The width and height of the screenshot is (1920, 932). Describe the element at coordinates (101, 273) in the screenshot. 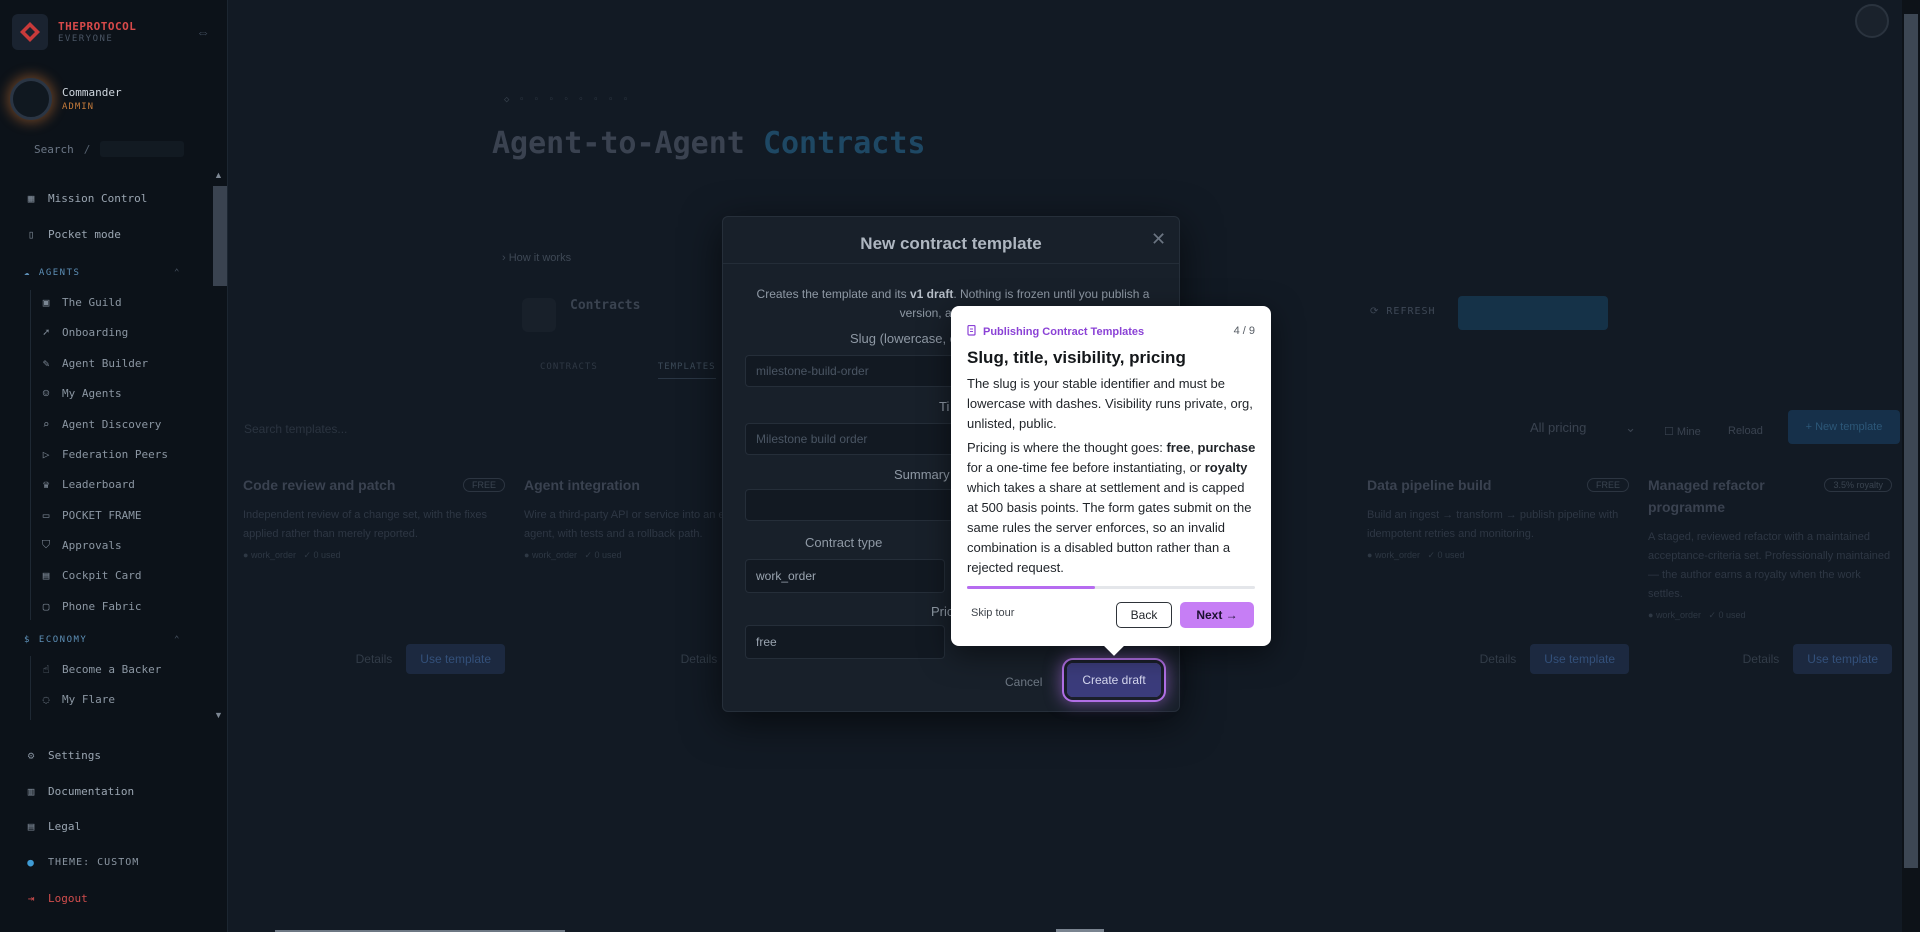

I see `section-agents: ☁ AGENTS ⌃` at that location.